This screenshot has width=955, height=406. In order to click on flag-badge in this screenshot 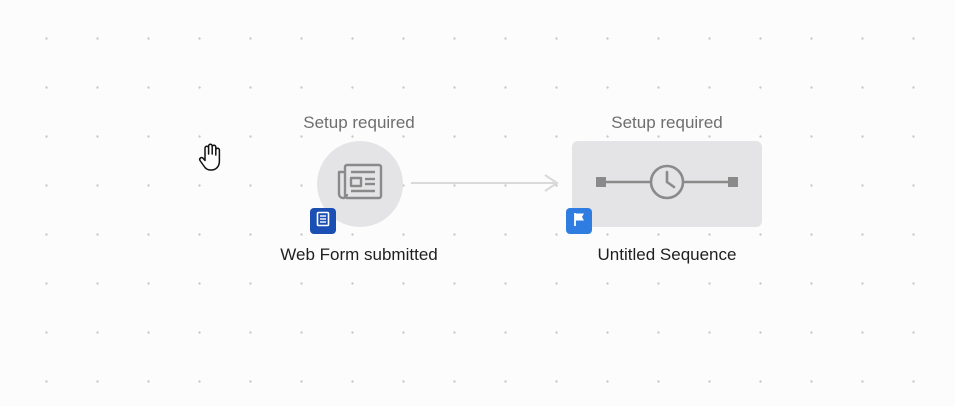, I will do `click(579, 221)`.